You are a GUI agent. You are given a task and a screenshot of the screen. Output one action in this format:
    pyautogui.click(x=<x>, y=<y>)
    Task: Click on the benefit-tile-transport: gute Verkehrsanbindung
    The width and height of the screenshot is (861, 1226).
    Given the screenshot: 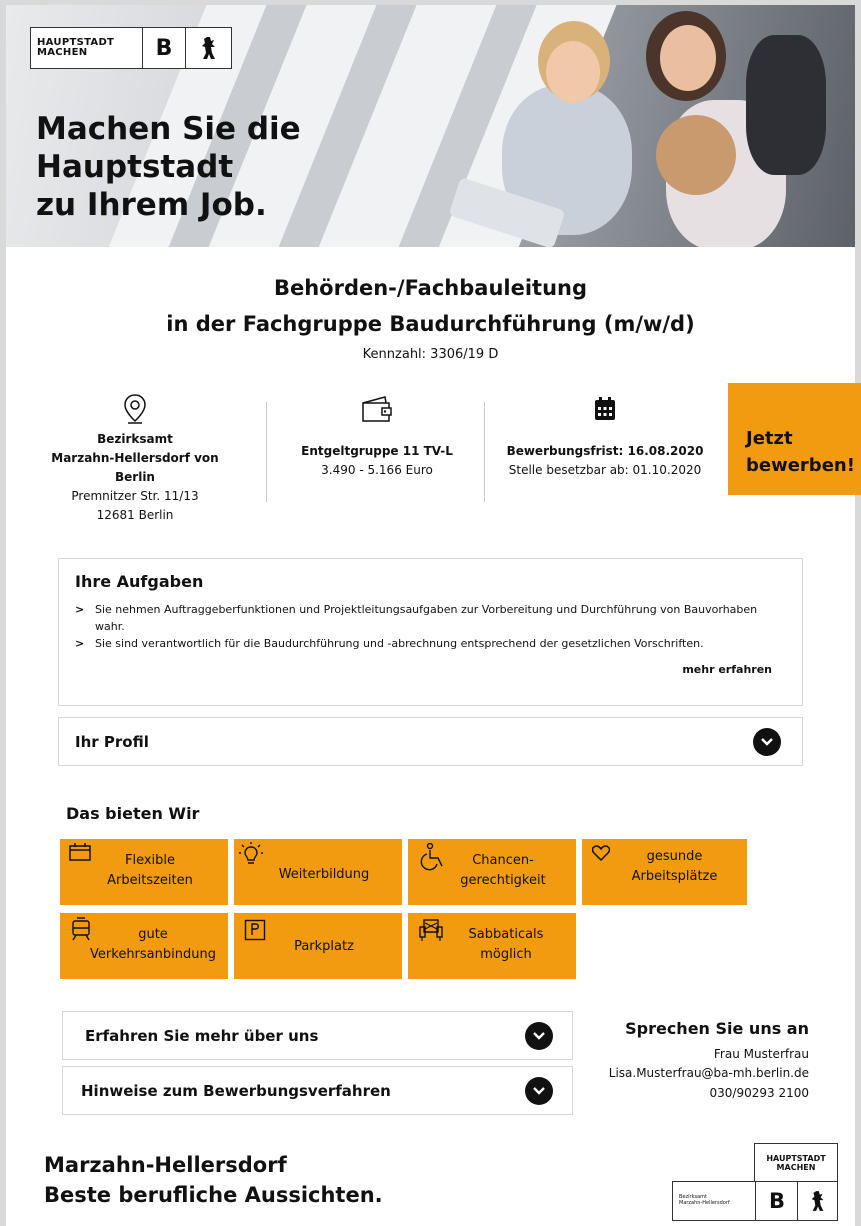 What is the action you would take?
    pyautogui.click(x=144, y=946)
    